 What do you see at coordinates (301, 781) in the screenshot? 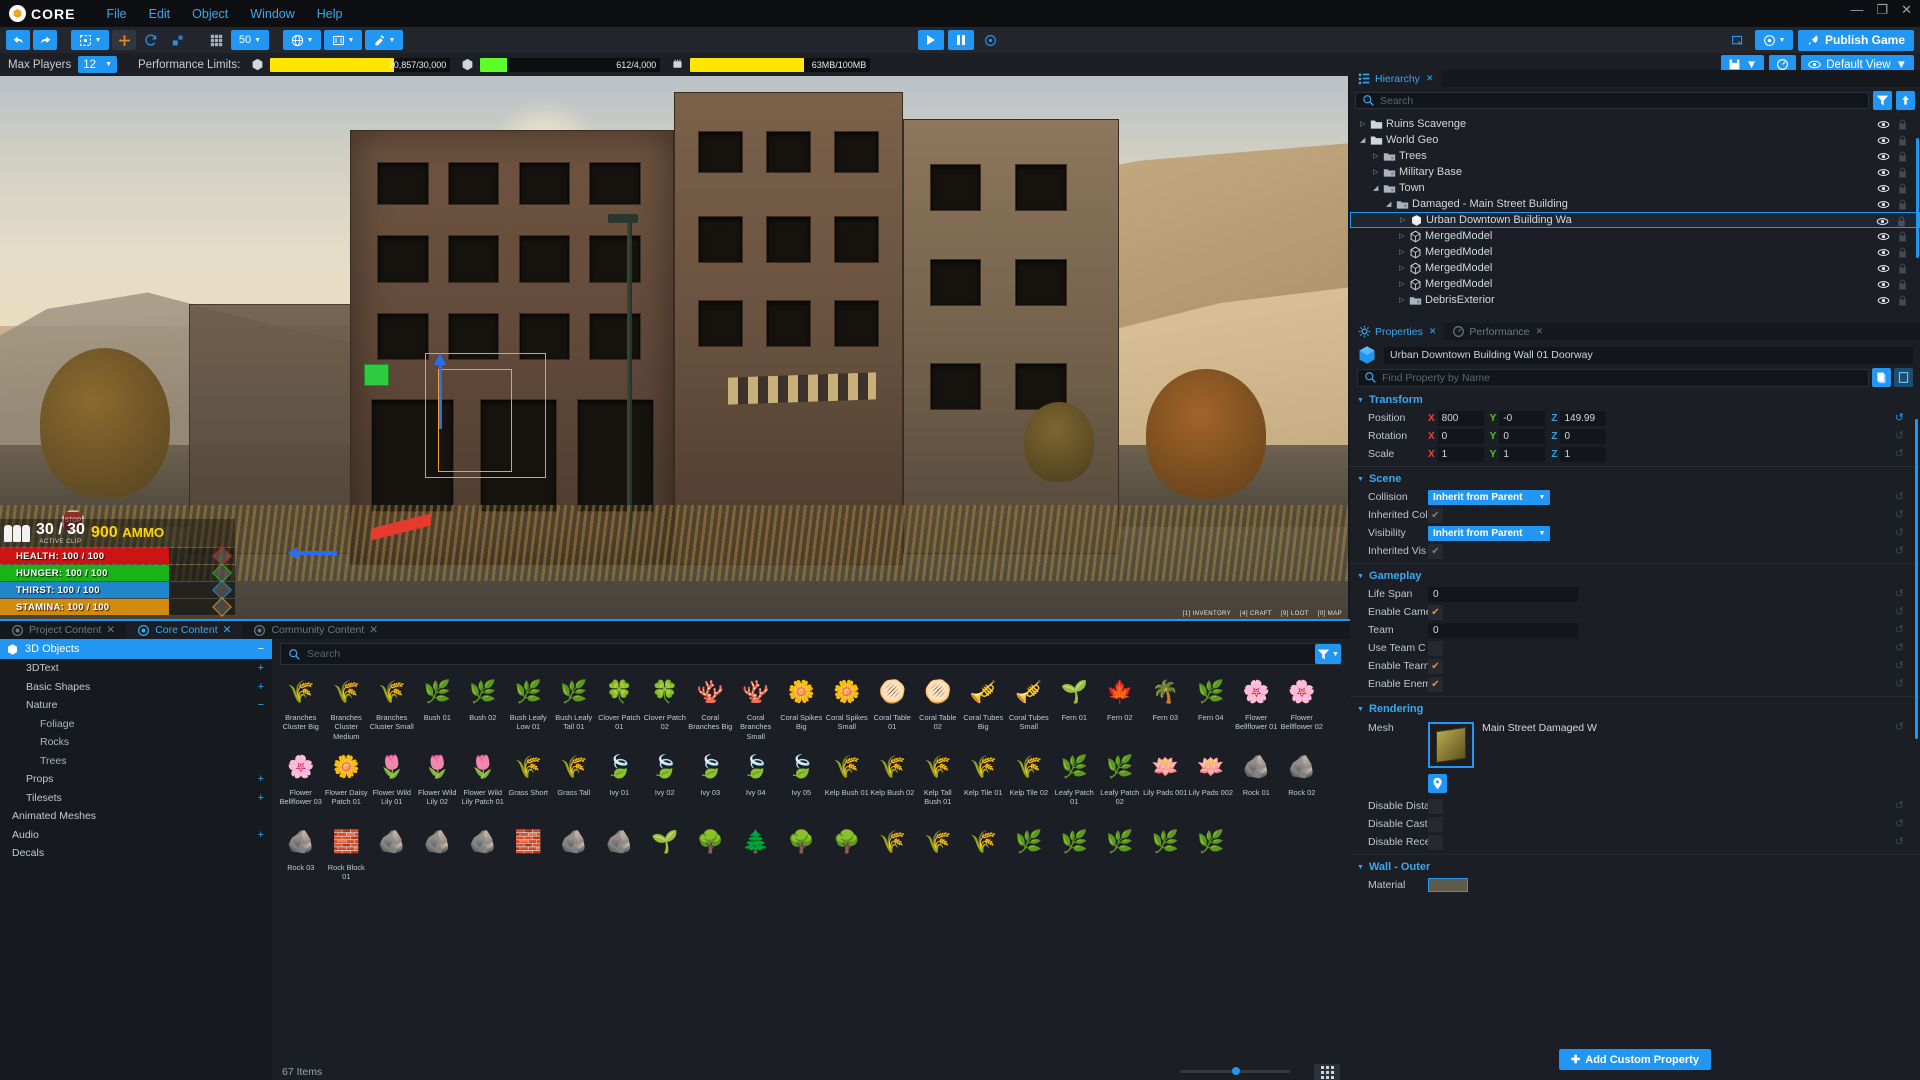
I see `asset-tile: 🌸 Flower Bellflower 03` at bounding box center [301, 781].